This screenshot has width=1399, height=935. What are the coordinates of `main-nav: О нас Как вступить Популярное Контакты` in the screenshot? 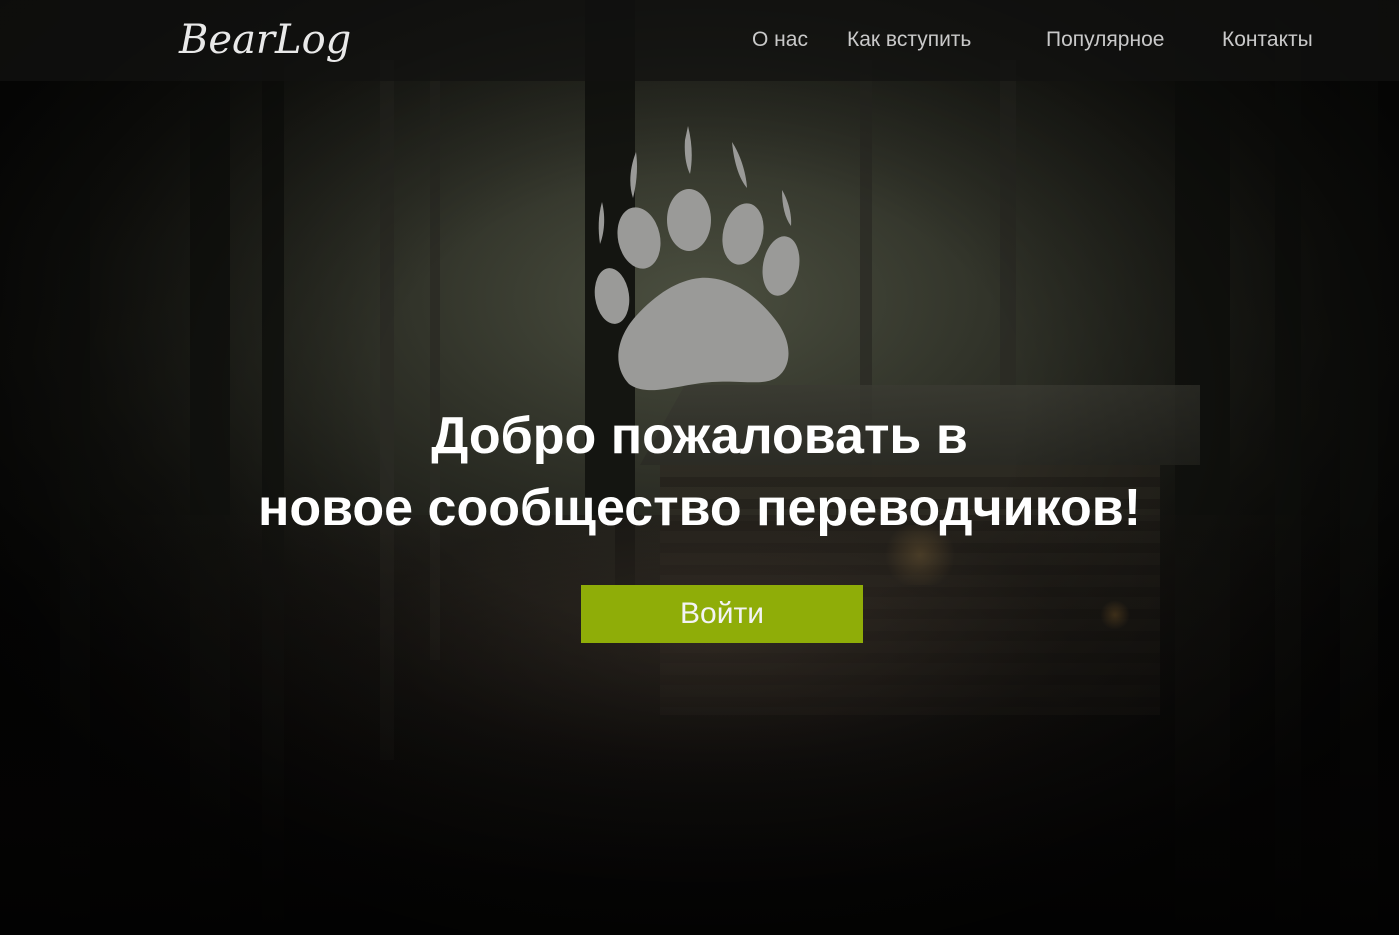 It's located at (699, 40).